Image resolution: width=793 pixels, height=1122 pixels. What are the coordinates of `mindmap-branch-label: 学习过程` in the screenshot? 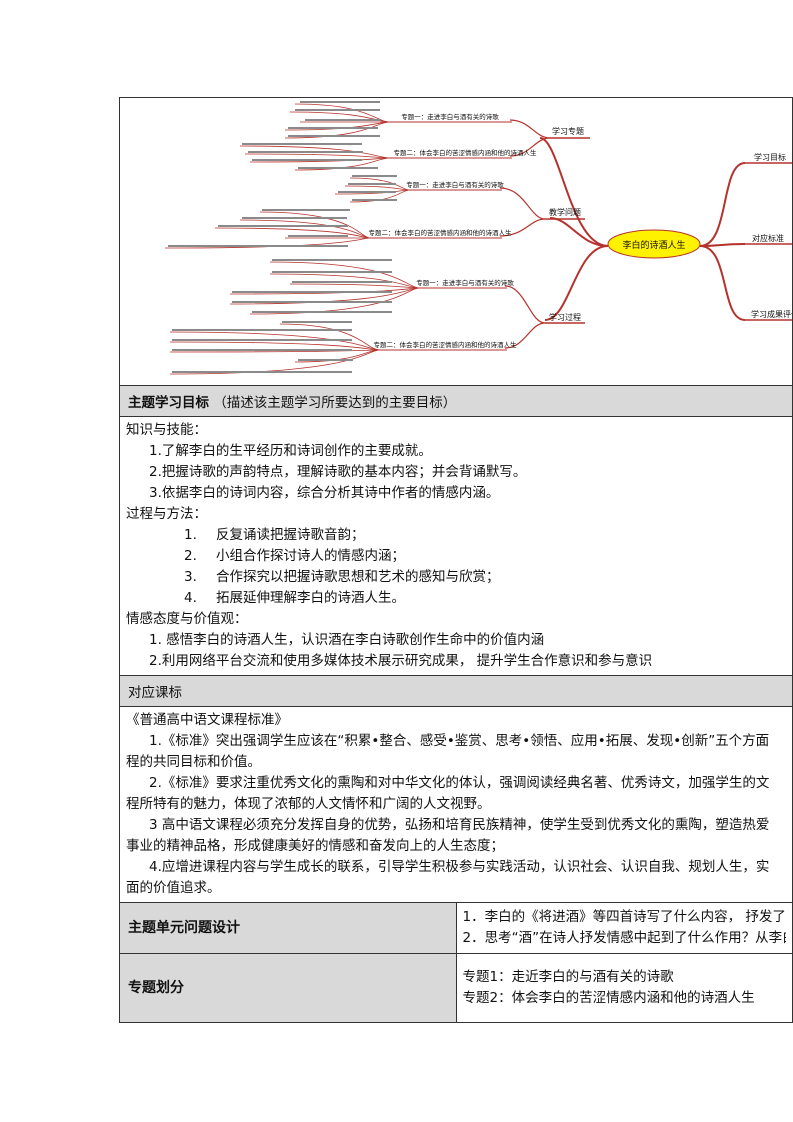 It's located at (565, 317).